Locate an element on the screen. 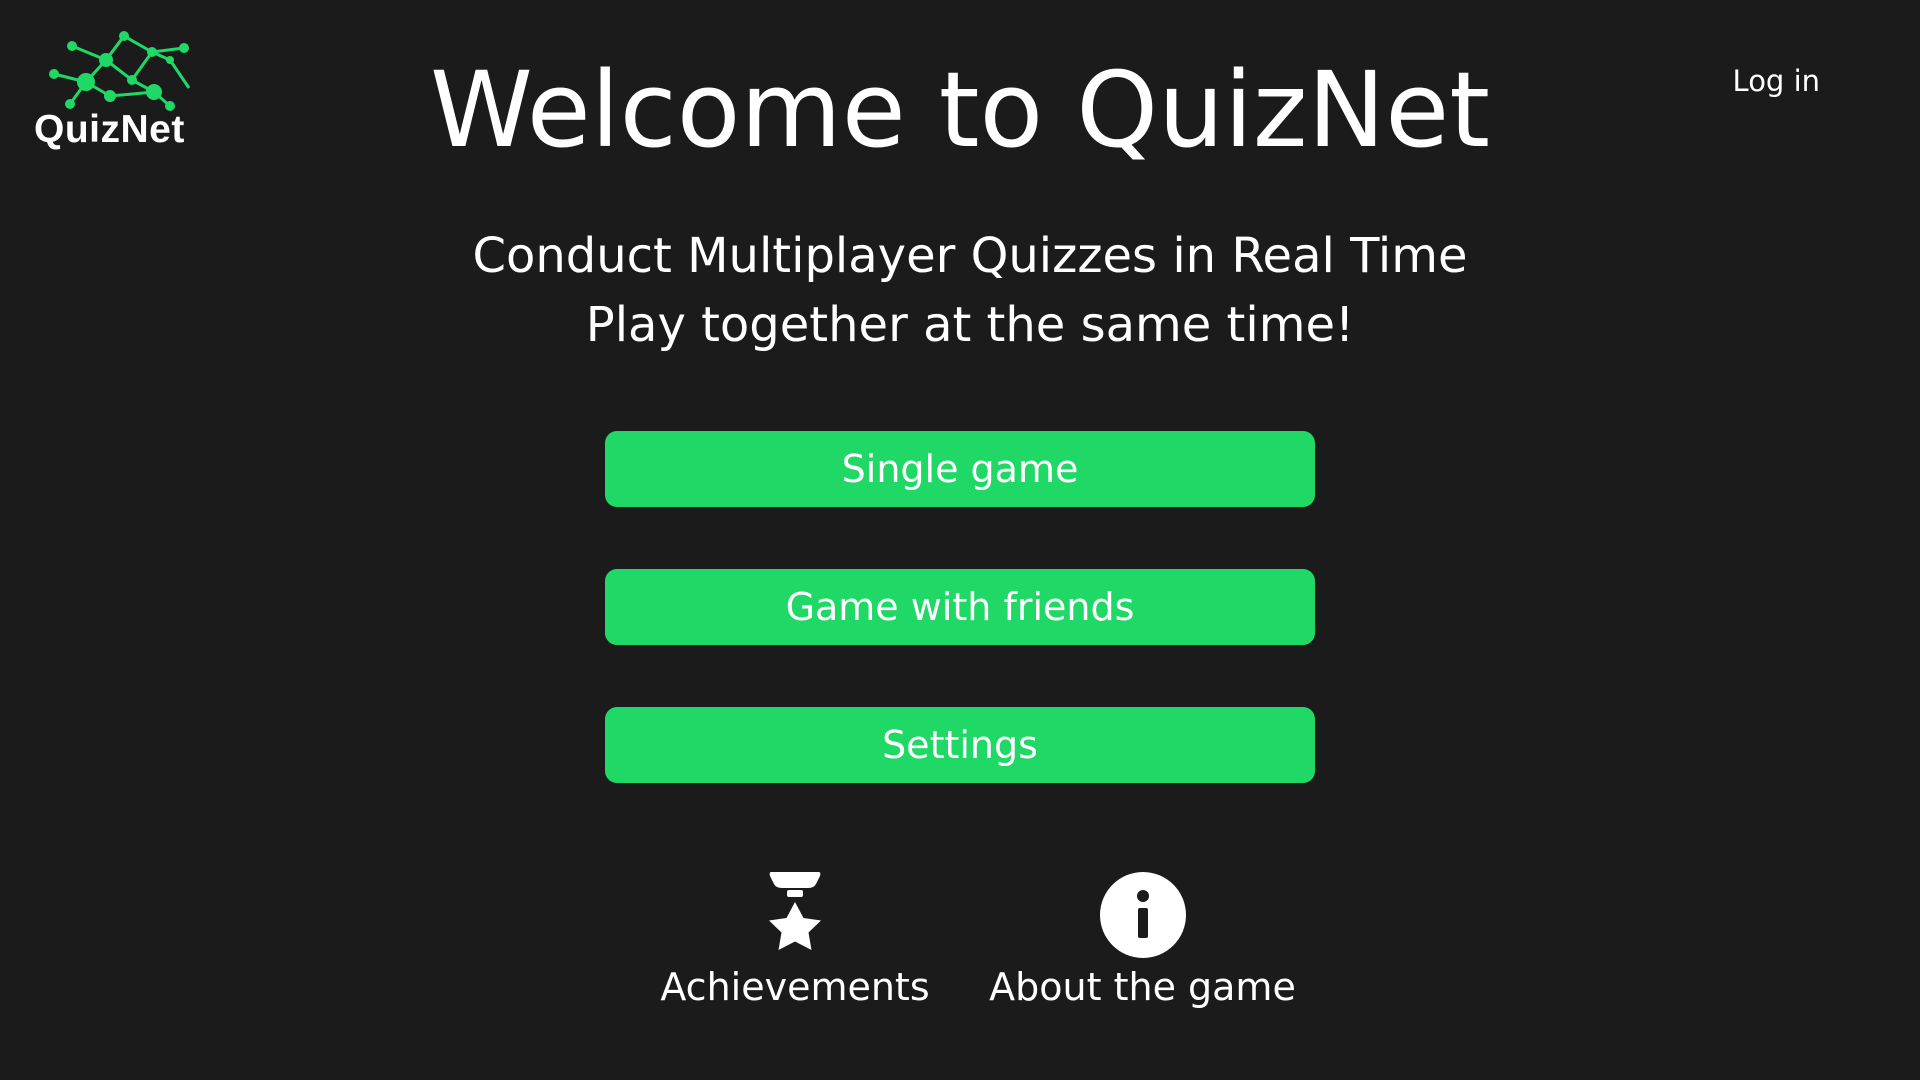 The image size is (1920, 1080). single-game-button: Single game is located at coordinates (960, 469).